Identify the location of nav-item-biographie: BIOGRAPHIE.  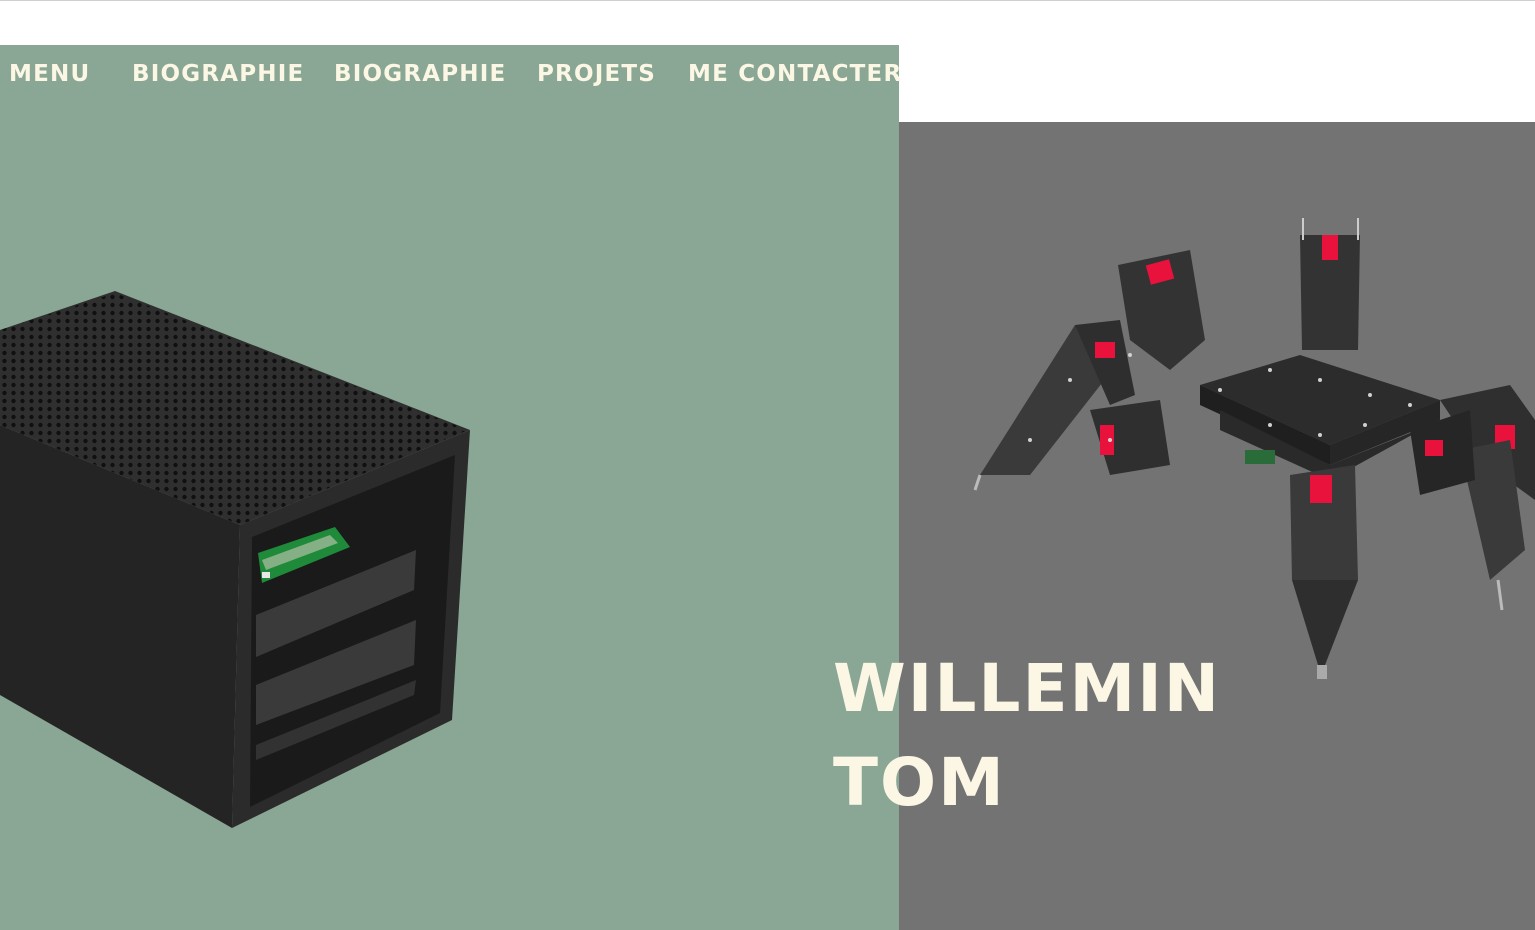
(218, 74).